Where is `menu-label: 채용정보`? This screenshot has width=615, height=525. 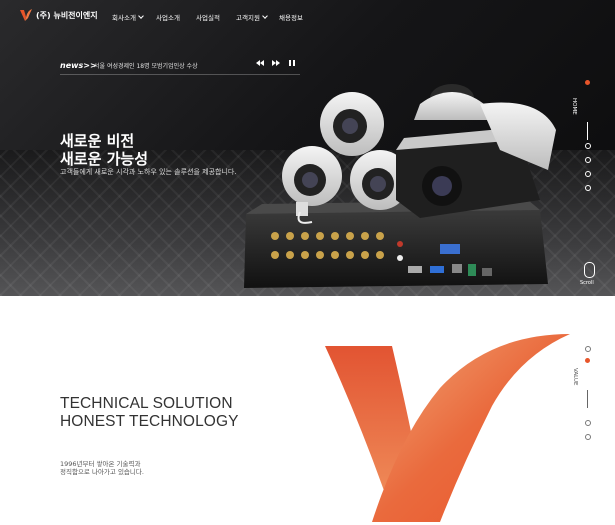
menu-label: 채용정보 is located at coordinates (291, 18).